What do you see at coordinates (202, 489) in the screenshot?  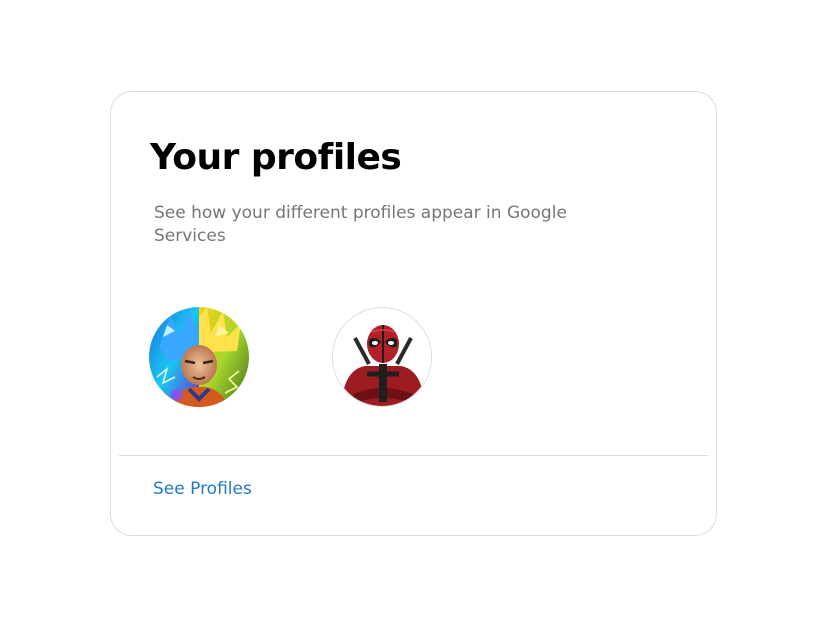 I see `see-profiles-link: See Profiles` at bounding box center [202, 489].